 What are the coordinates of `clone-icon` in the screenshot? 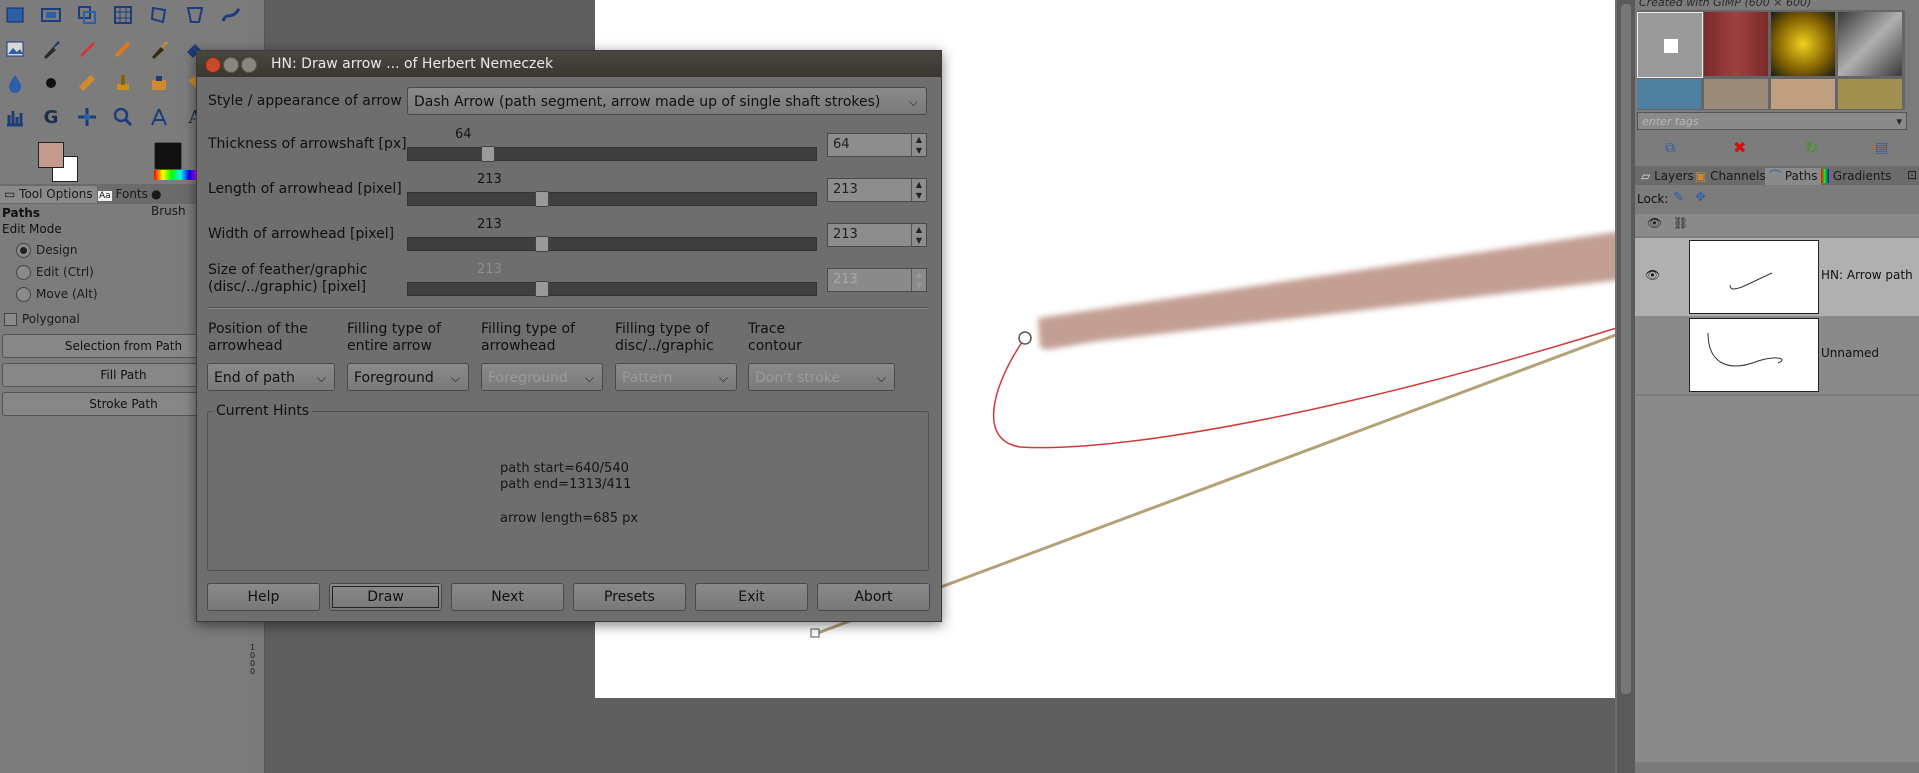 It's located at (123, 83).